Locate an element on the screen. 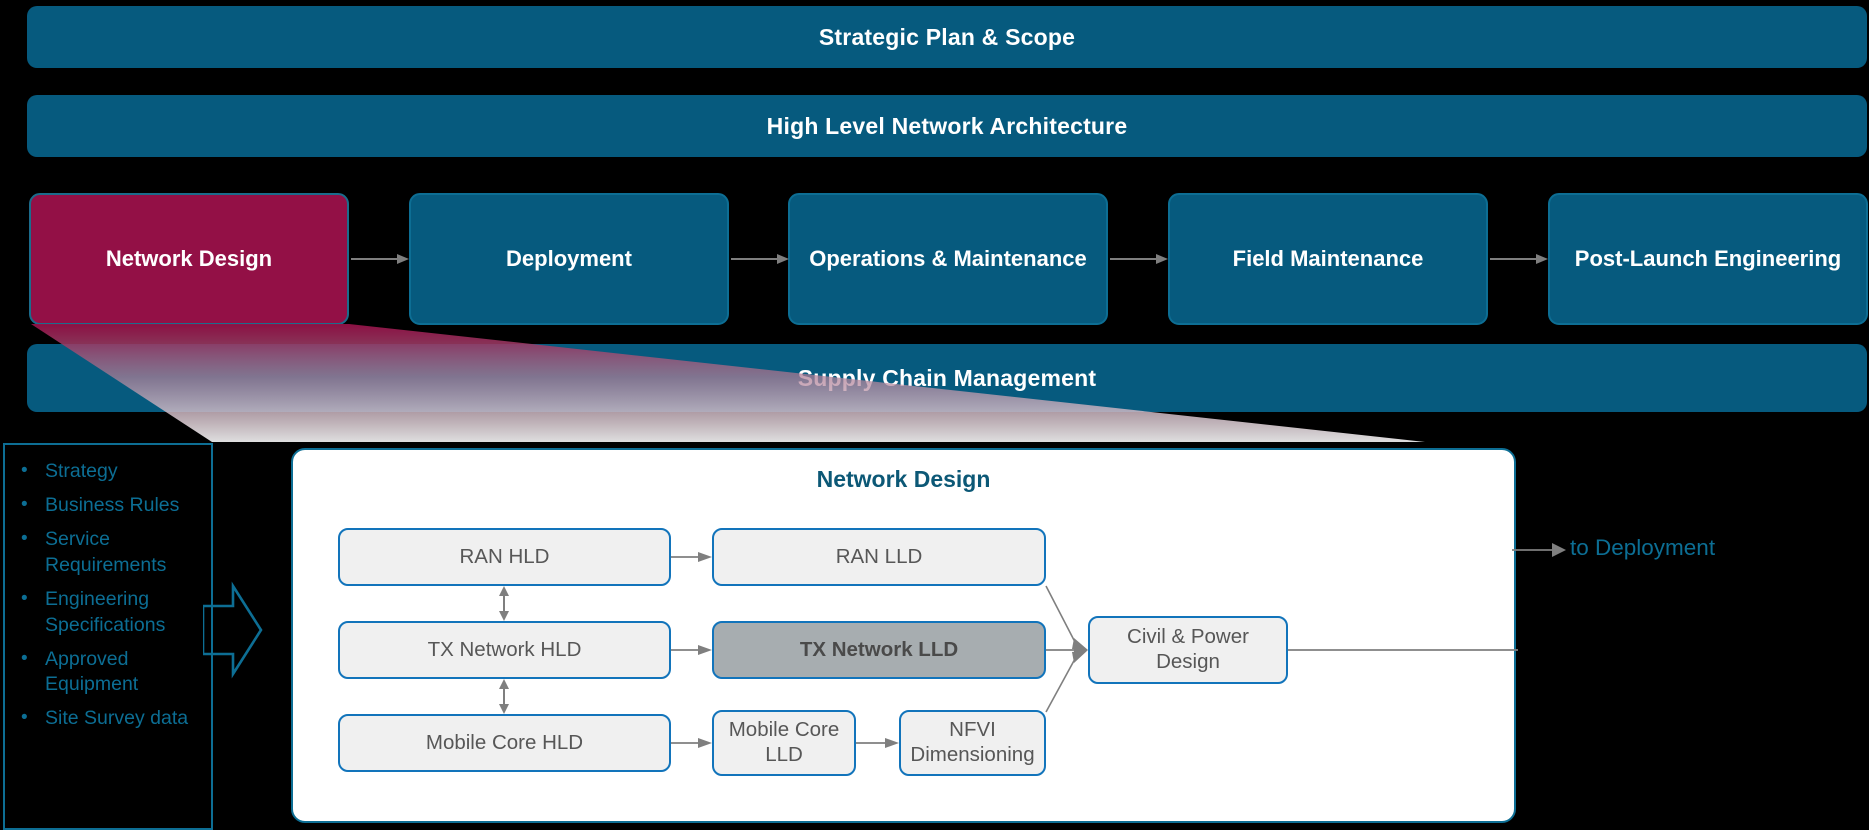  phase-network-design: Network Design is located at coordinates (189, 259).